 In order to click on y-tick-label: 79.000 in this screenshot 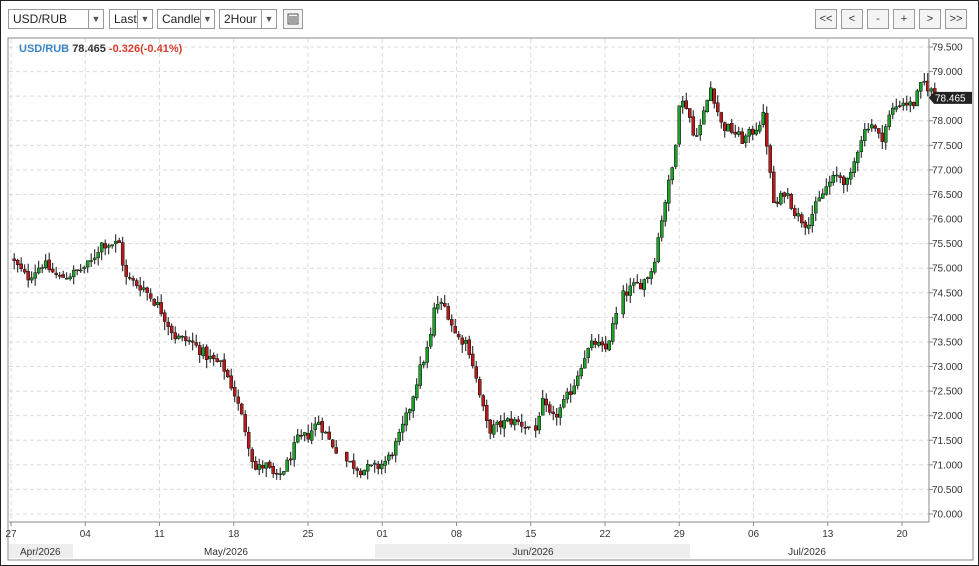, I will do `click(947, 72)`.